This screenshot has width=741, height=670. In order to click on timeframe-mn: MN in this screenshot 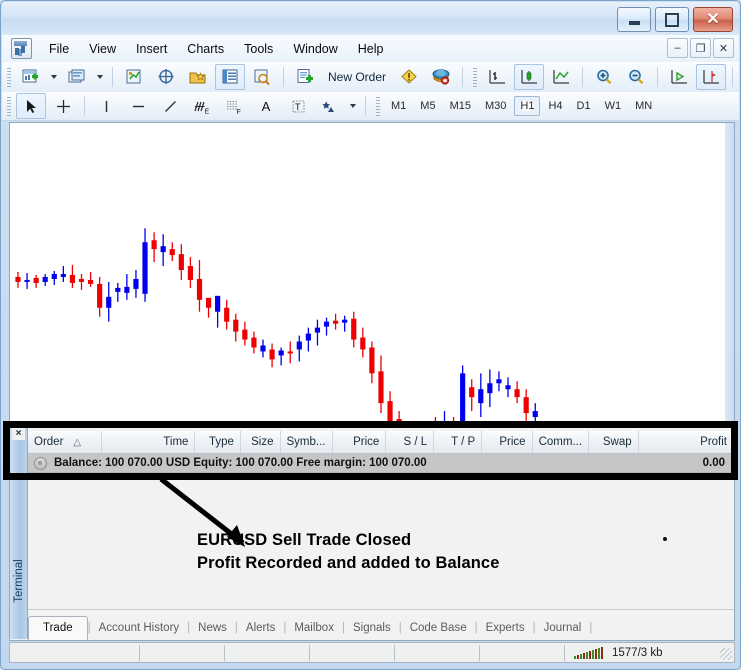, I will do `click(643, 106)`.